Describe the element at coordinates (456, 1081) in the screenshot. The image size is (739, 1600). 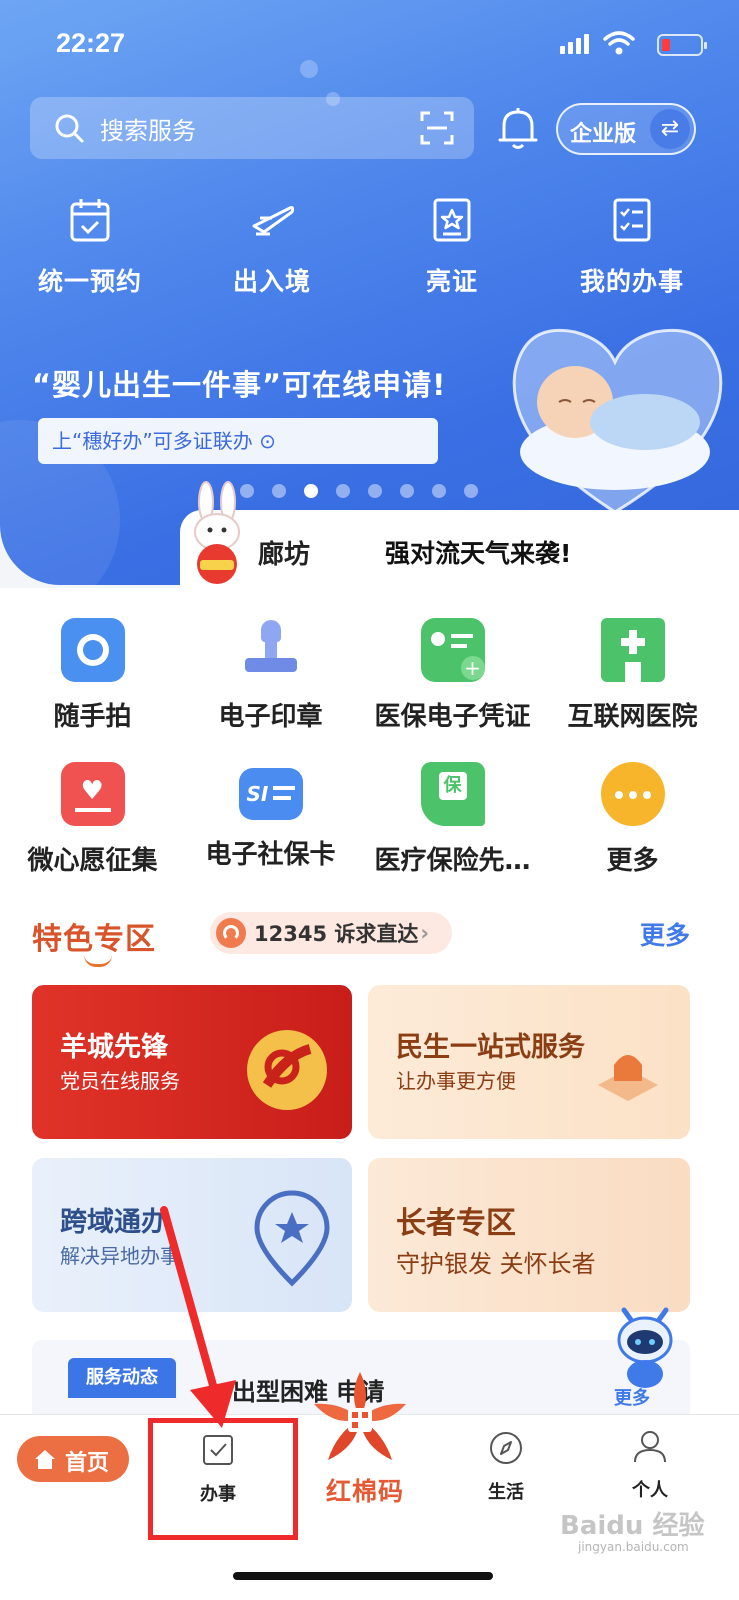
I see `card-subtitle: 让办事更方便` at that location.